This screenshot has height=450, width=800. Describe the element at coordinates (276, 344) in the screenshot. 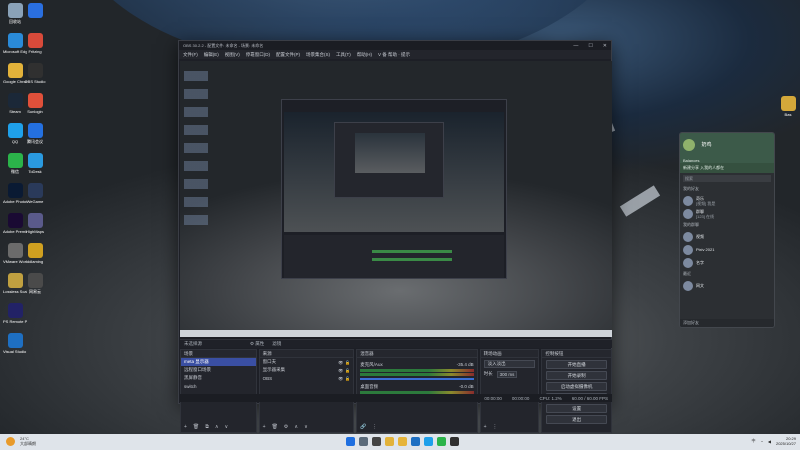

I see `filters-button: 滤镜` at that location.